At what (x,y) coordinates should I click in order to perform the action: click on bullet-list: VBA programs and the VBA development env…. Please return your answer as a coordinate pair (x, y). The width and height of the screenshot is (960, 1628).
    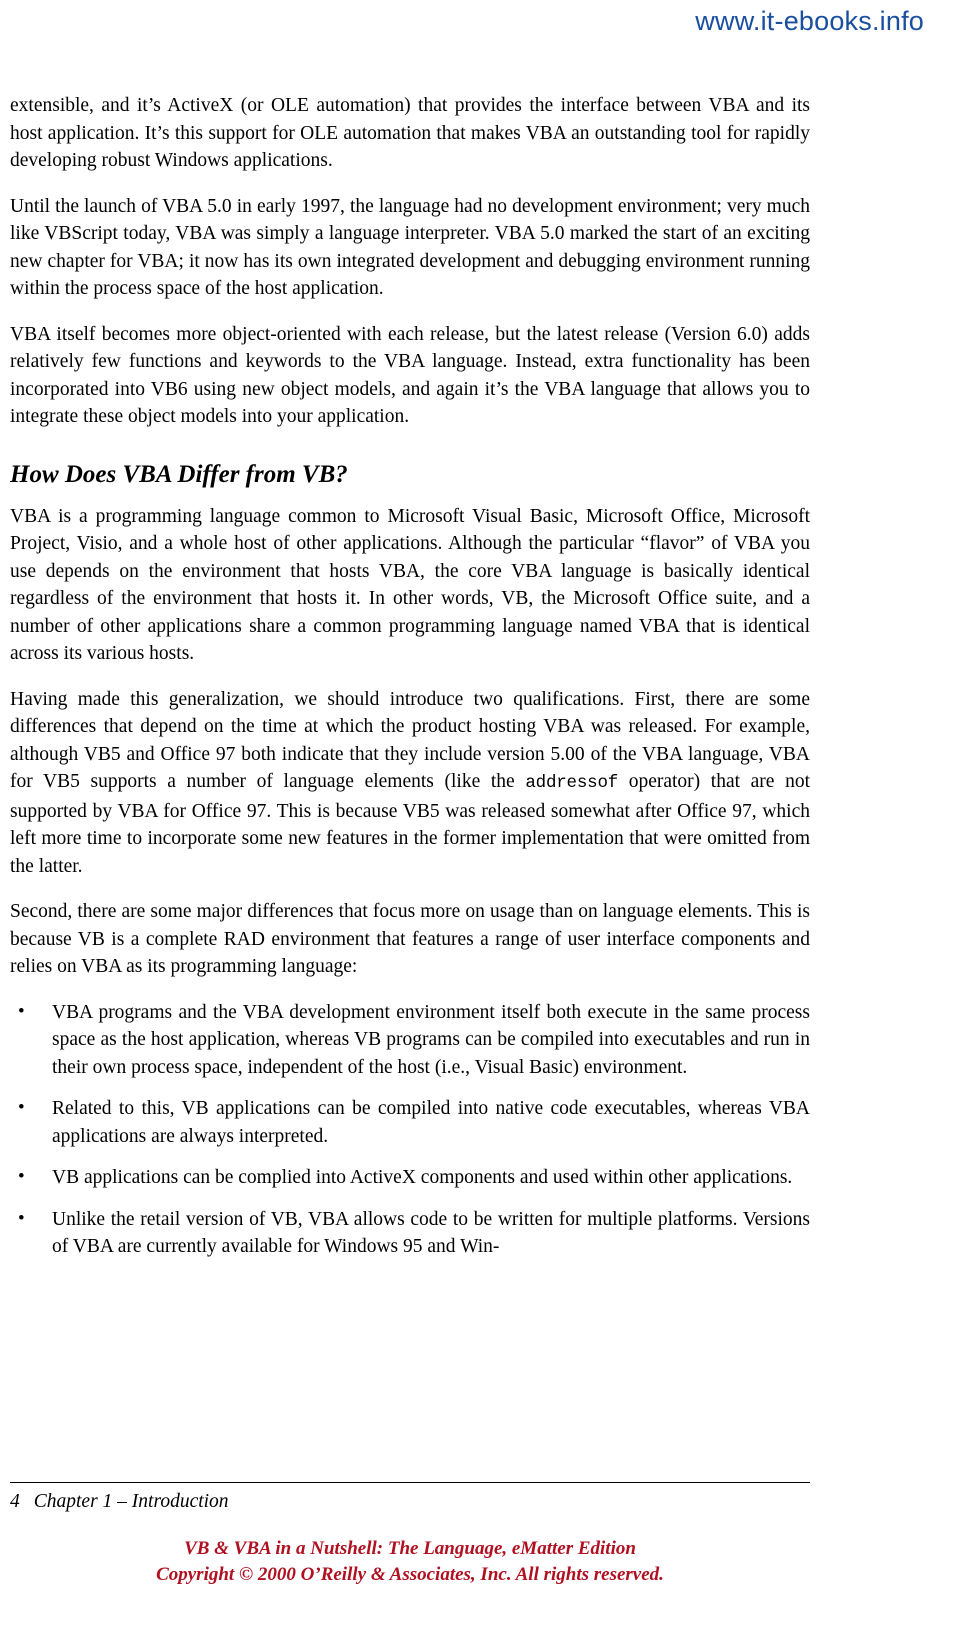
    Looking at the image, I should click on (410, 1129).